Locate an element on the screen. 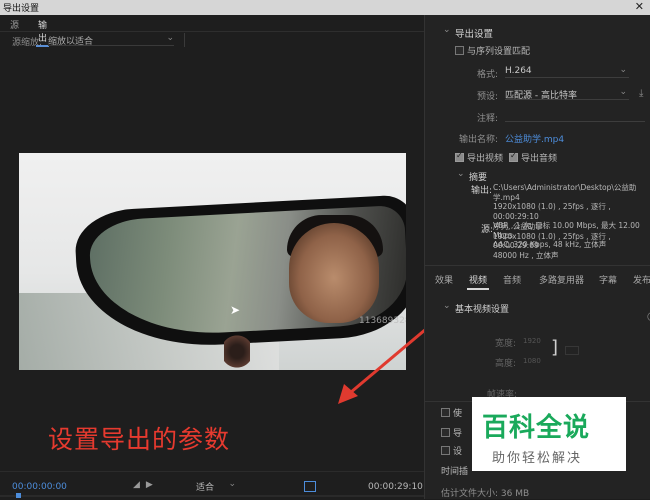 The width and height of the screenshot is (650, 500). width-value: 1920 is located at coordinates (532, 341).